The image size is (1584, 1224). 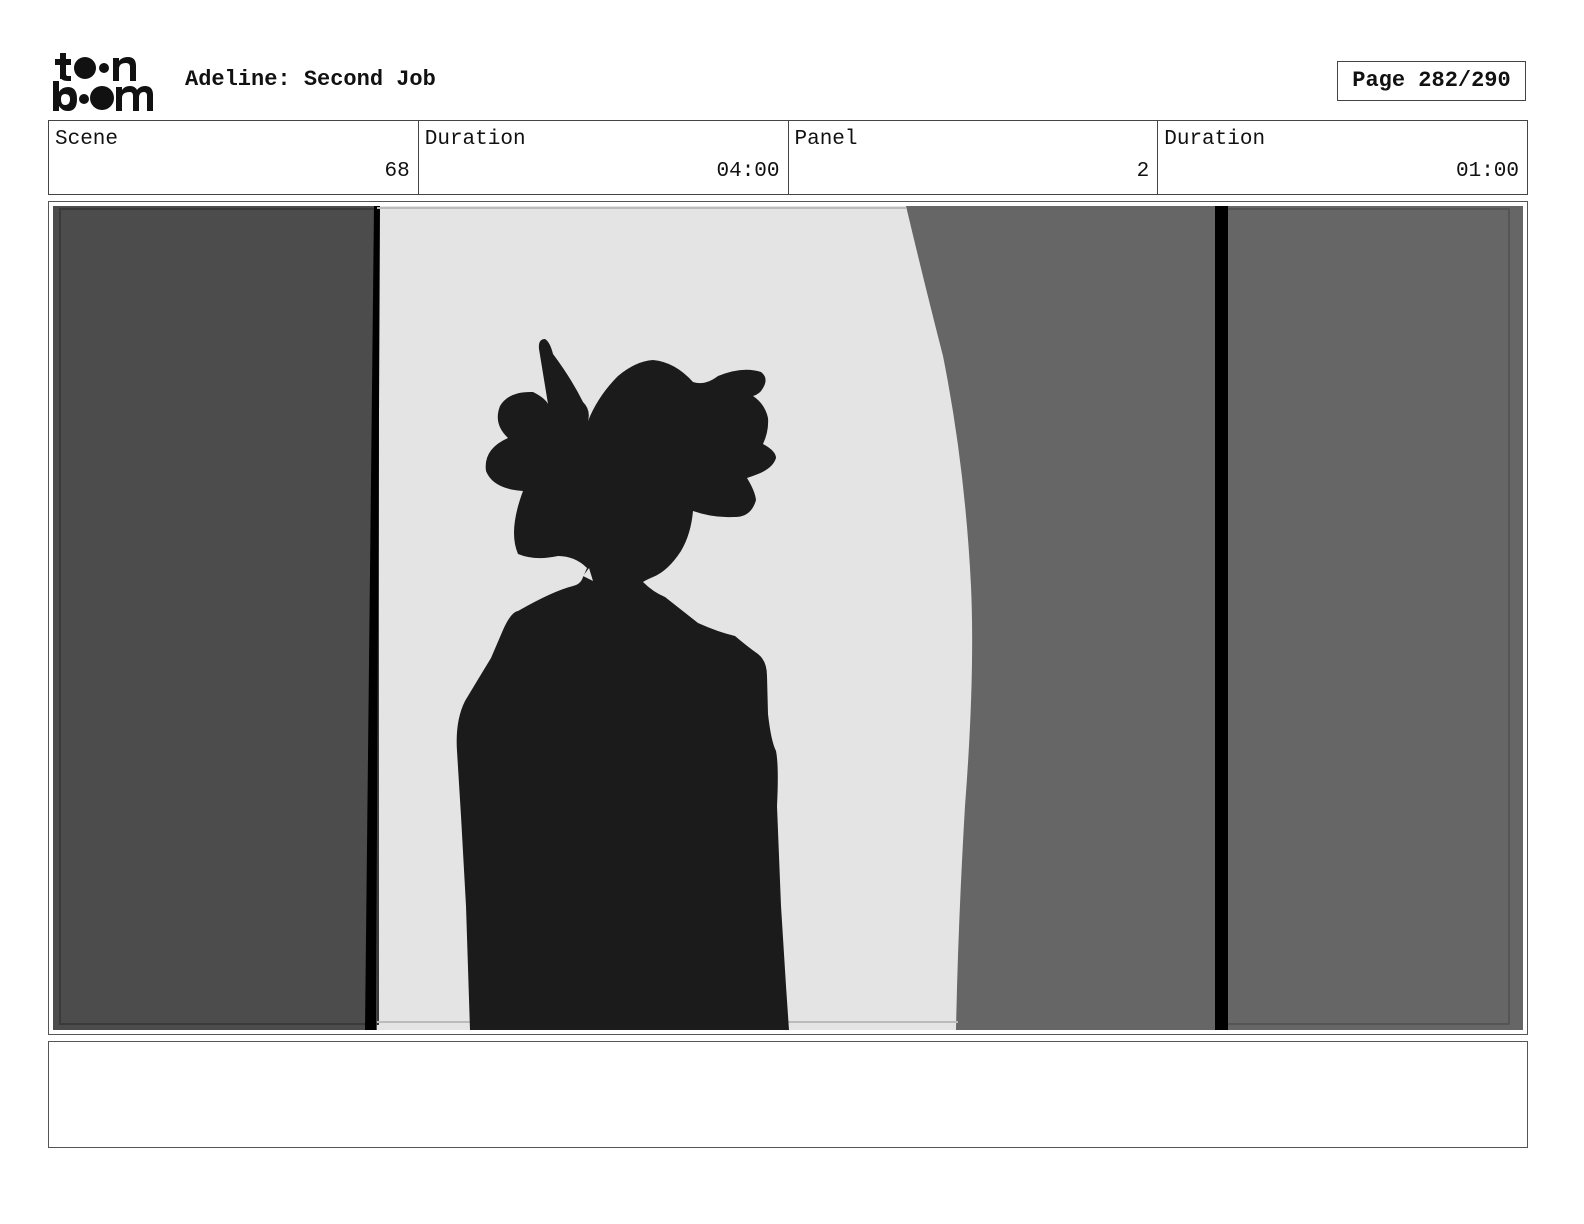 What do you see at coordinates (475, 139) in the screenshot?
I see `scene-duration-label: Duration` at bounding box center [475, 139].